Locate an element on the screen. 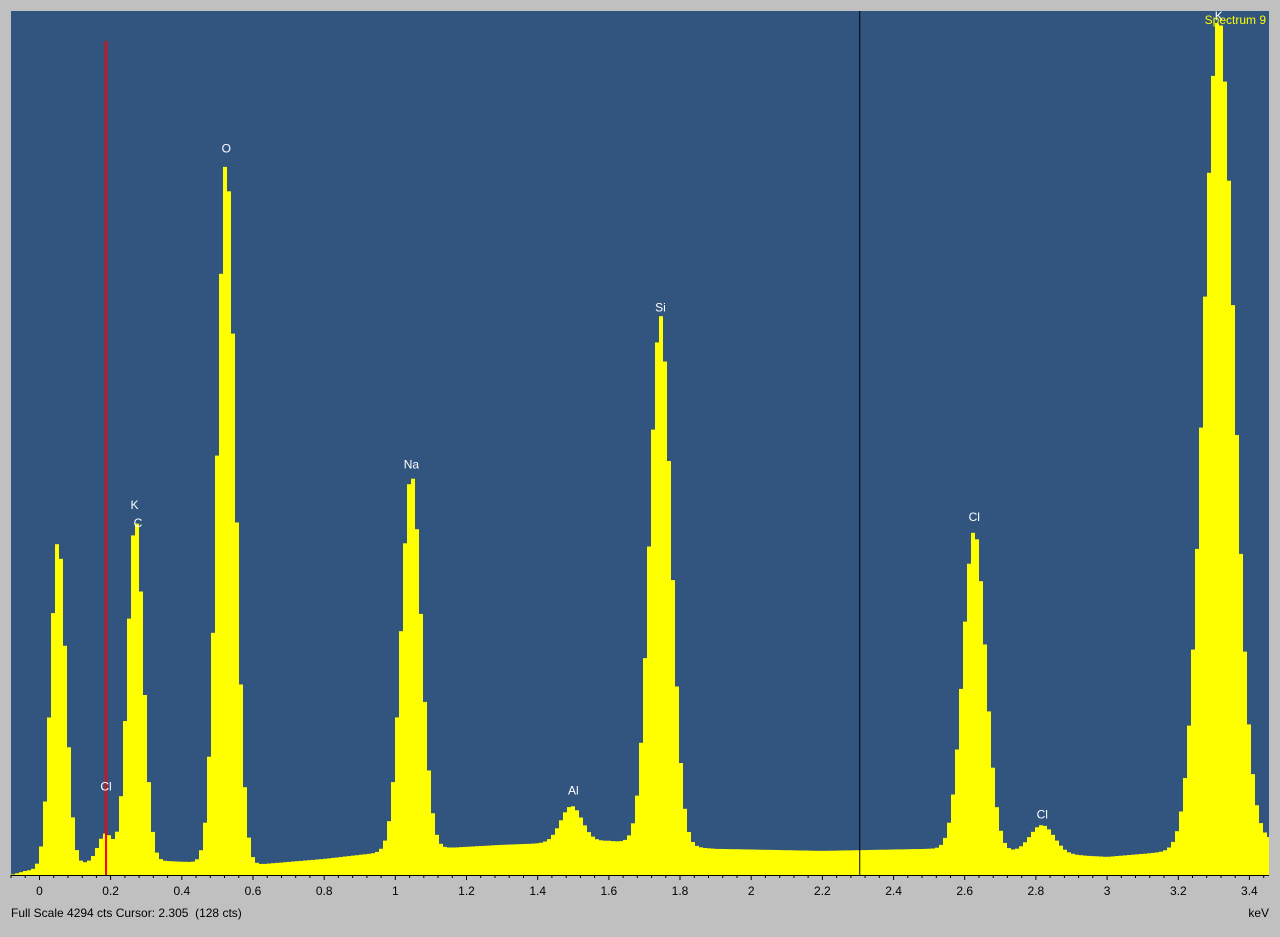 The width and height of the screenshot is (1280, 937). x-tick-label: 1.2 is located at coordinates (466, 891).